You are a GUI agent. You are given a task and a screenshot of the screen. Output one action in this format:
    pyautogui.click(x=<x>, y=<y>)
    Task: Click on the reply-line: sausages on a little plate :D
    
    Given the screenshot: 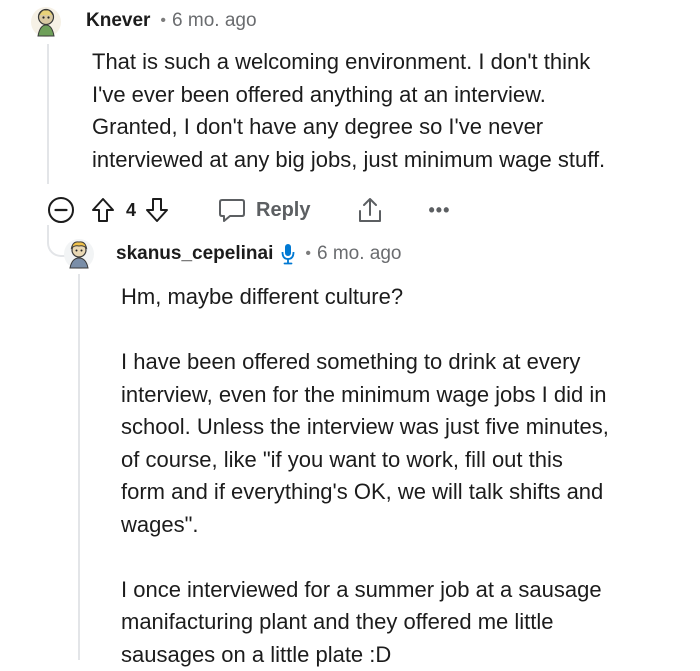 What is the action you would take?
    pyautogui.click(x=365, y=655)
    